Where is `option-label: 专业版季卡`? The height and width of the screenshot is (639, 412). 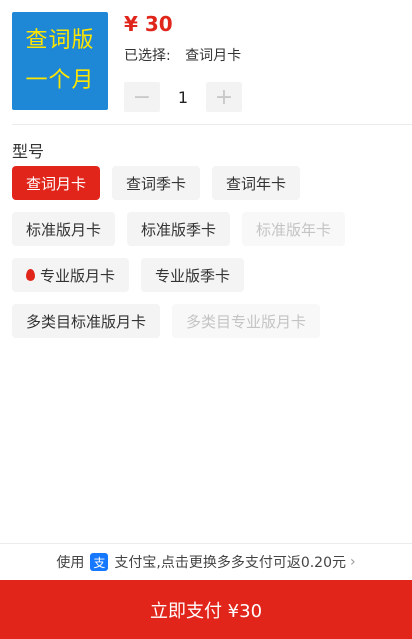 option-label: 专业版季卡 is located at coordinates (193, 275).